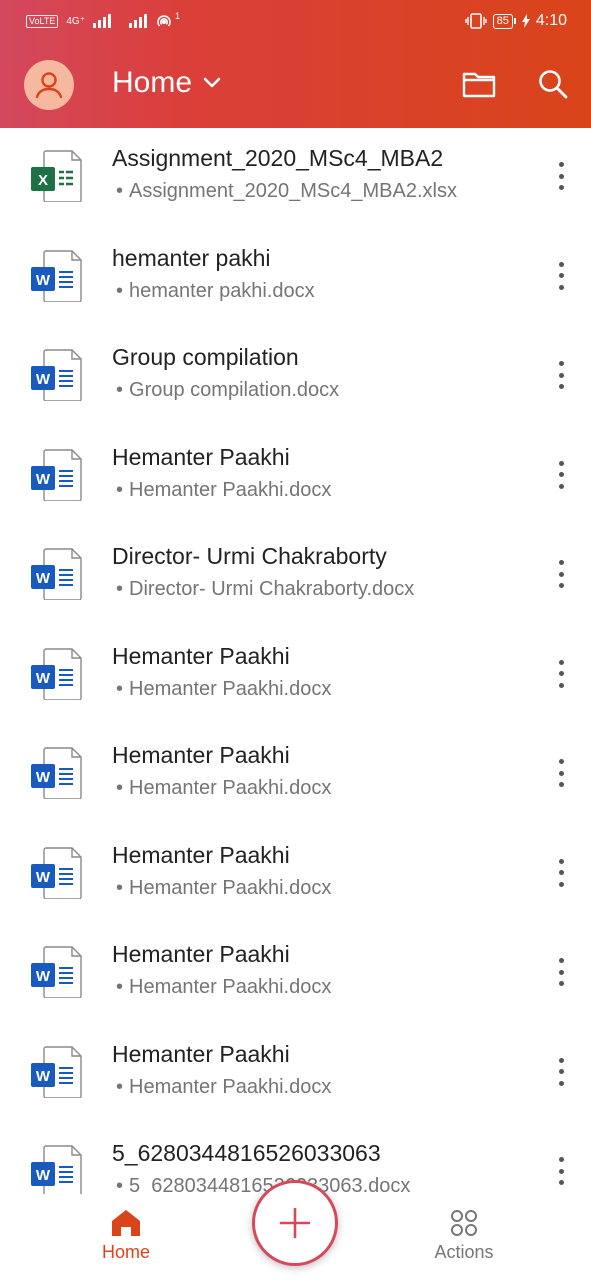 The height and width of the screenshot is (1280, 591). Describe the element at coordinates (177, 16) in the screenshot. I see `hotspot-count: 1` at that location.